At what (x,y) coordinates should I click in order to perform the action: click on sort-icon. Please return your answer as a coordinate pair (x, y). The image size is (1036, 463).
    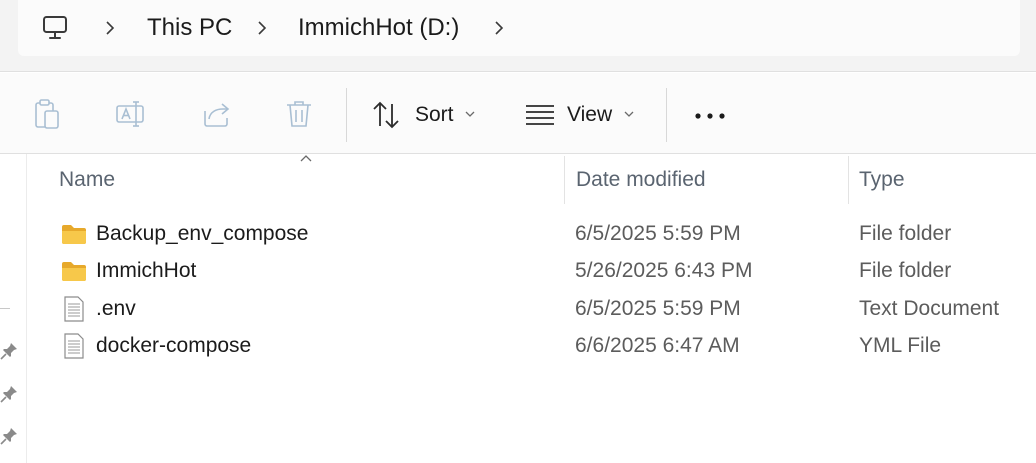
    Looking at the image, I should click on (386, 115).